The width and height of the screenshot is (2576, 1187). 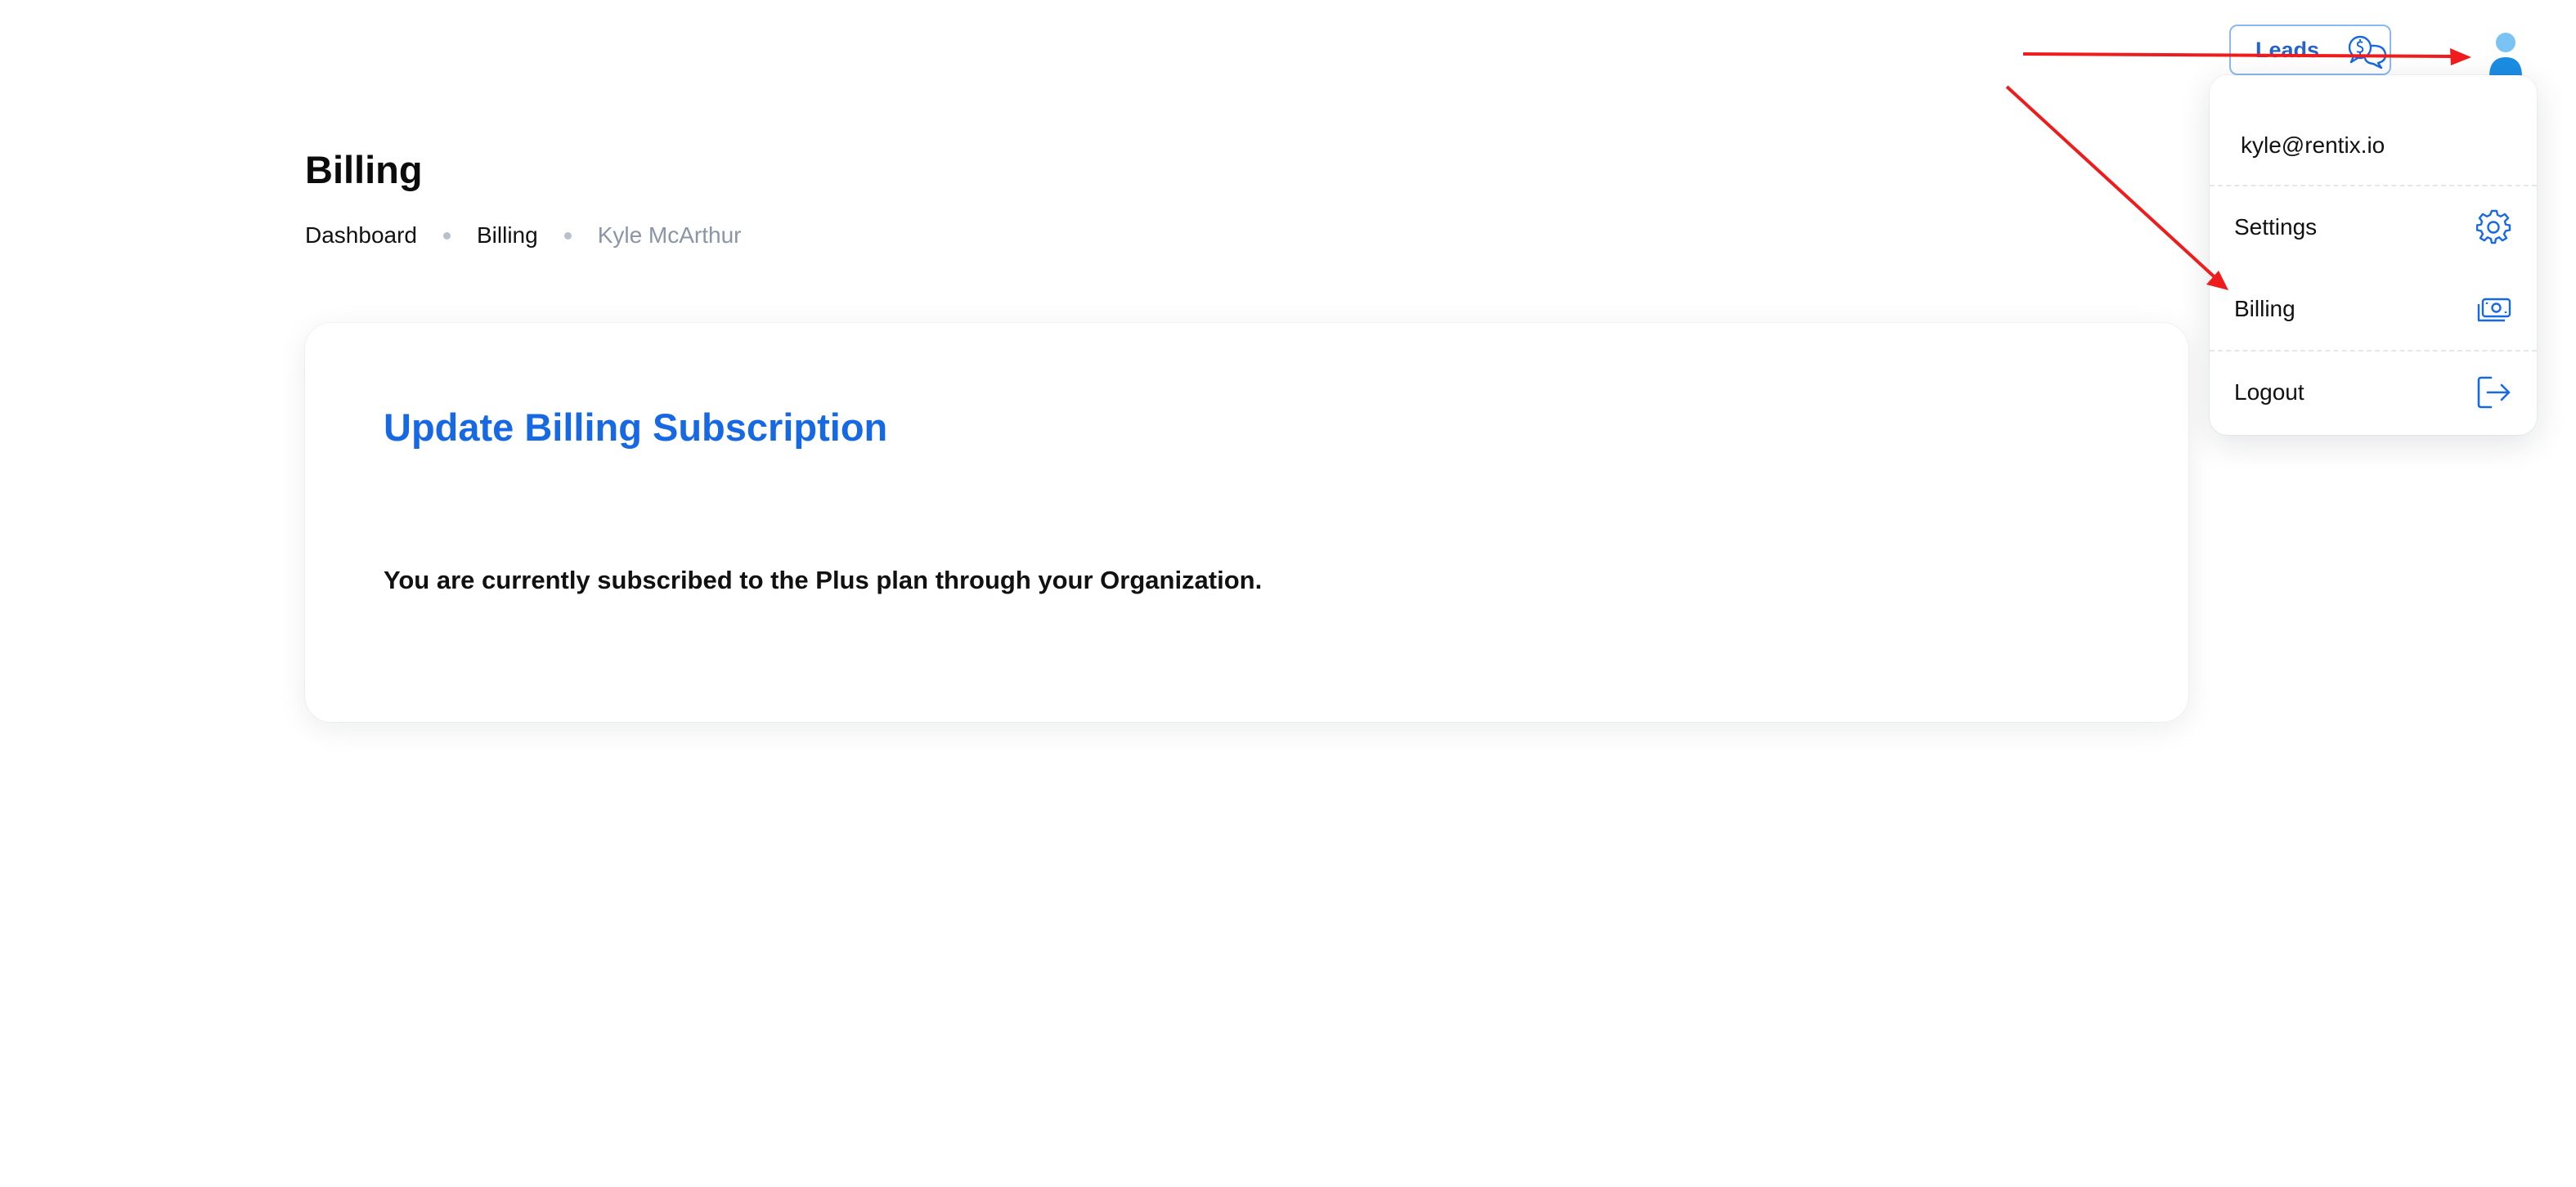 I want to click on chat-dollar-icon, so click(x=2367, y=52).